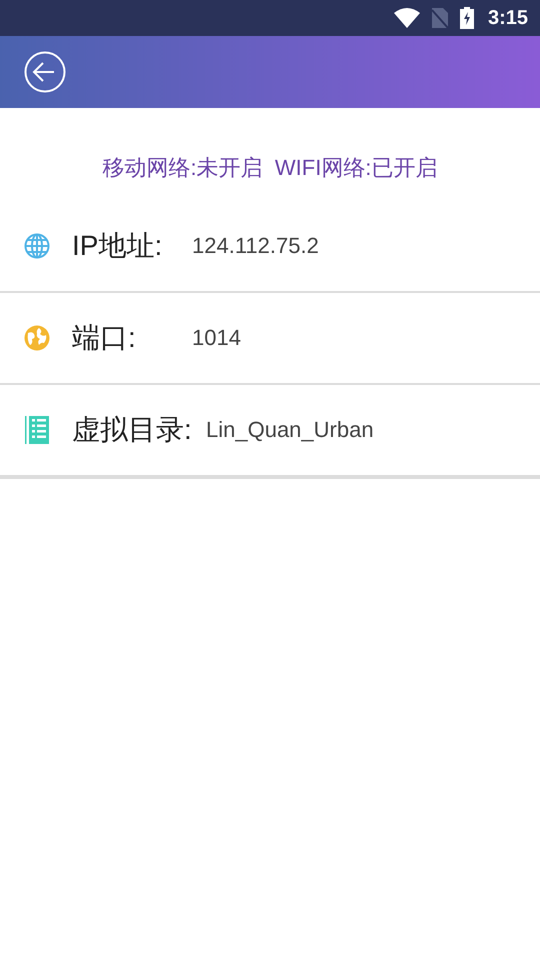 The height and width of the screenshot is (960, 540). I want to click on field-label: IP地址:, so click(118, 246).